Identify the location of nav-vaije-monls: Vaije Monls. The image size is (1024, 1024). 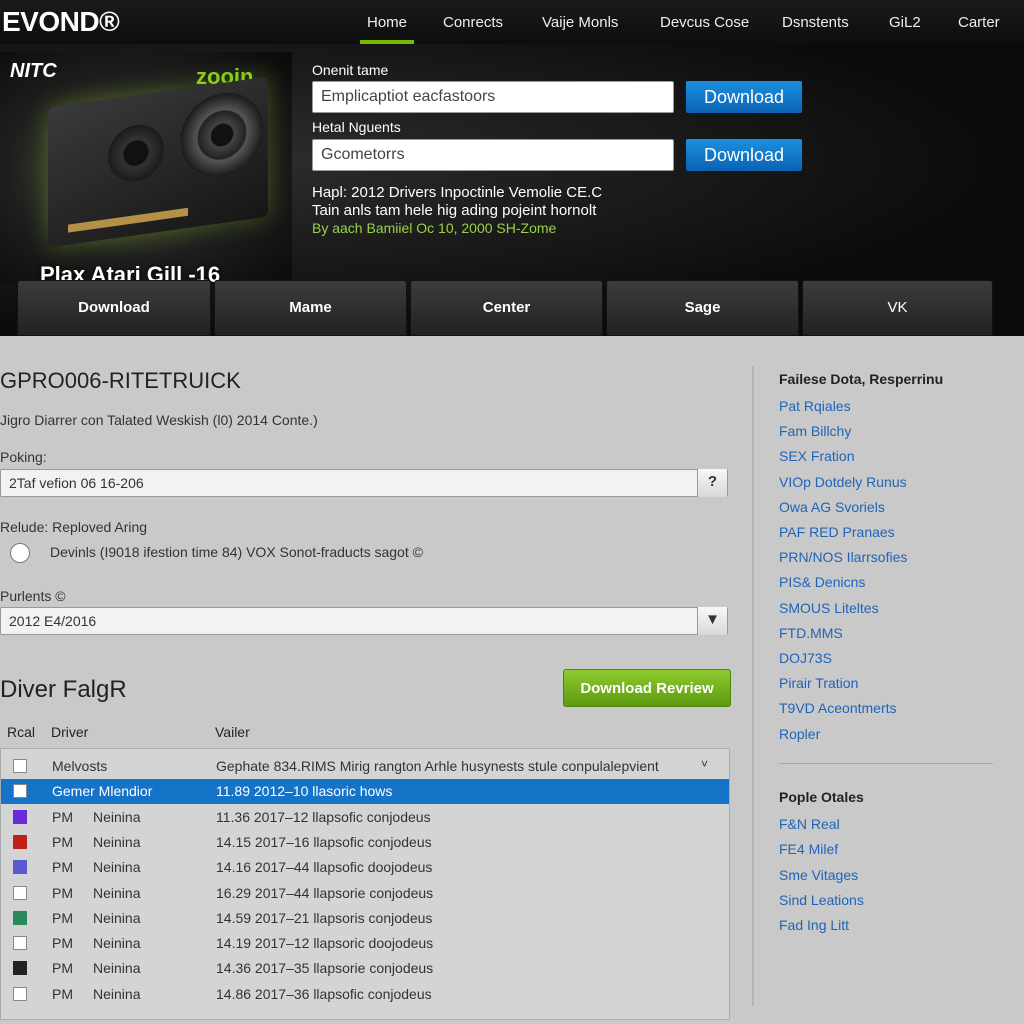
(580, 22).